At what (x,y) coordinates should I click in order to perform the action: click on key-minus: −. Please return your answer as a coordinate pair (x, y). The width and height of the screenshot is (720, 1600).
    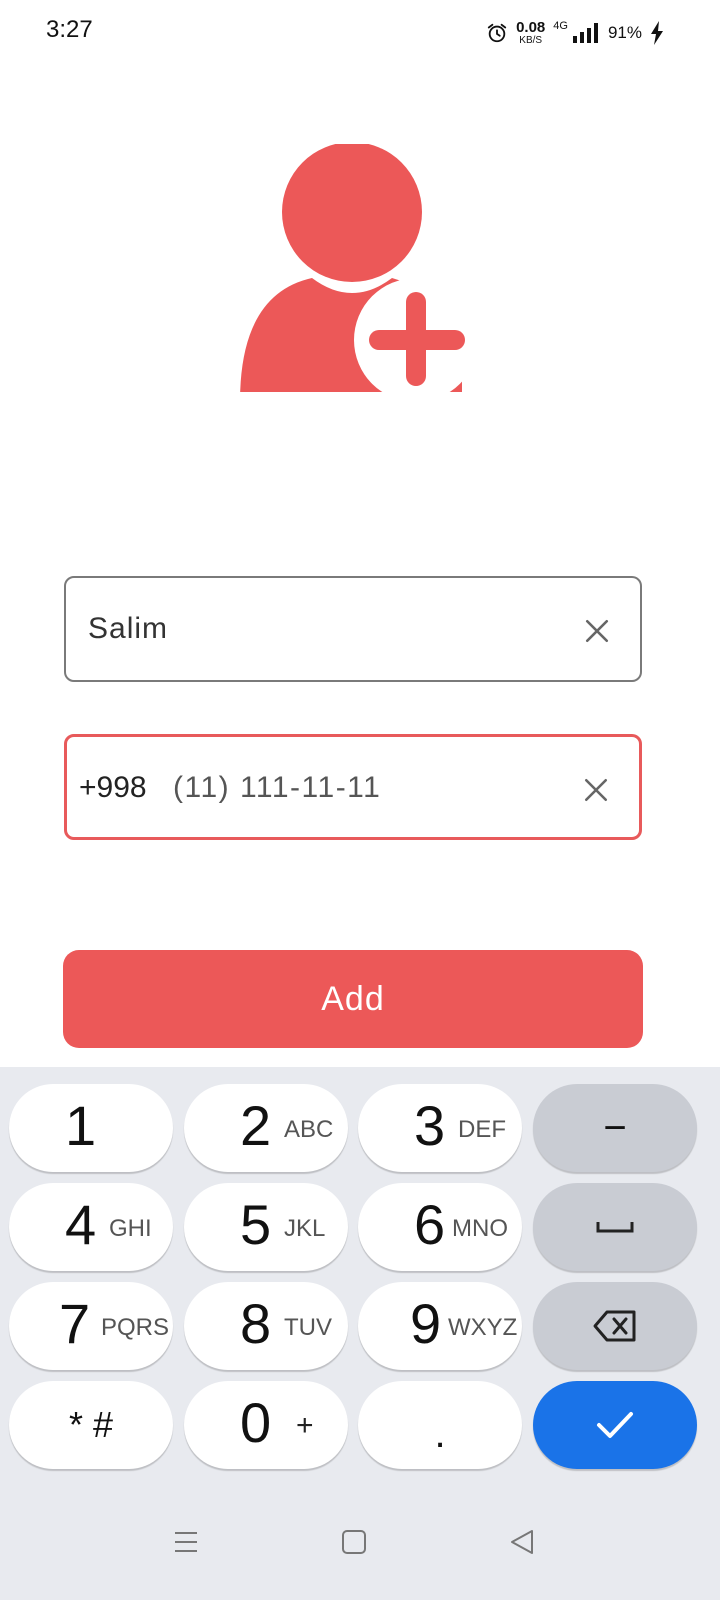
    Looking at the image, I should click on (615, 1128).